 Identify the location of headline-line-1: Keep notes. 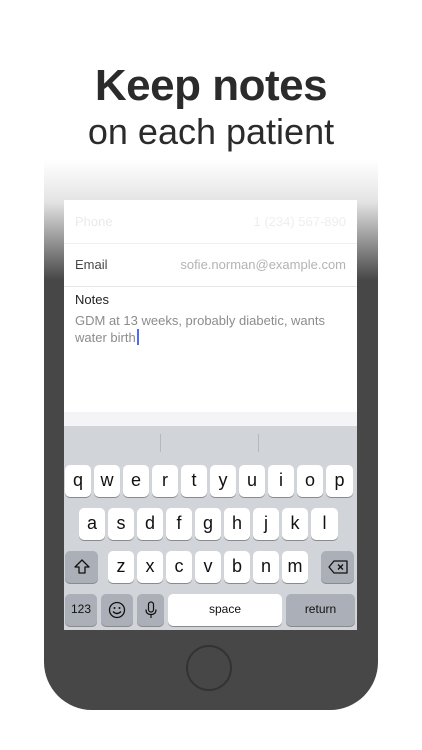
(211, 85).